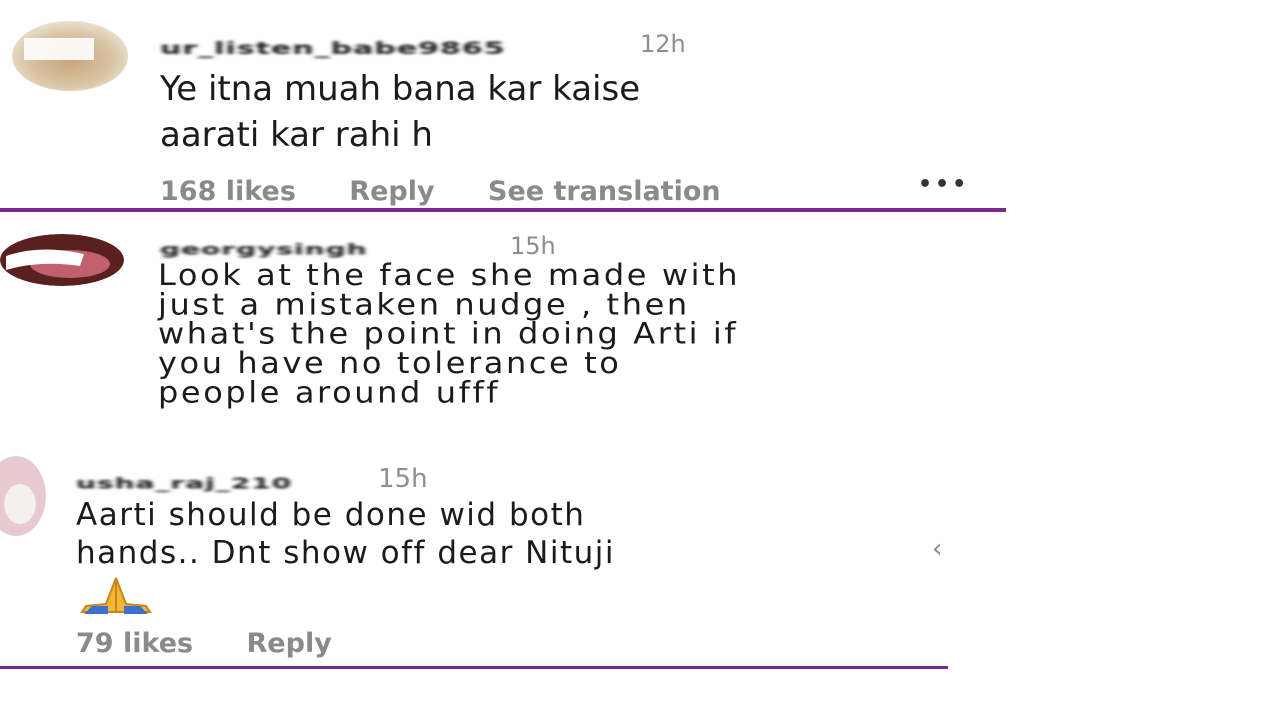  I want to click on username: usha_raj_210, so click(184, 480).